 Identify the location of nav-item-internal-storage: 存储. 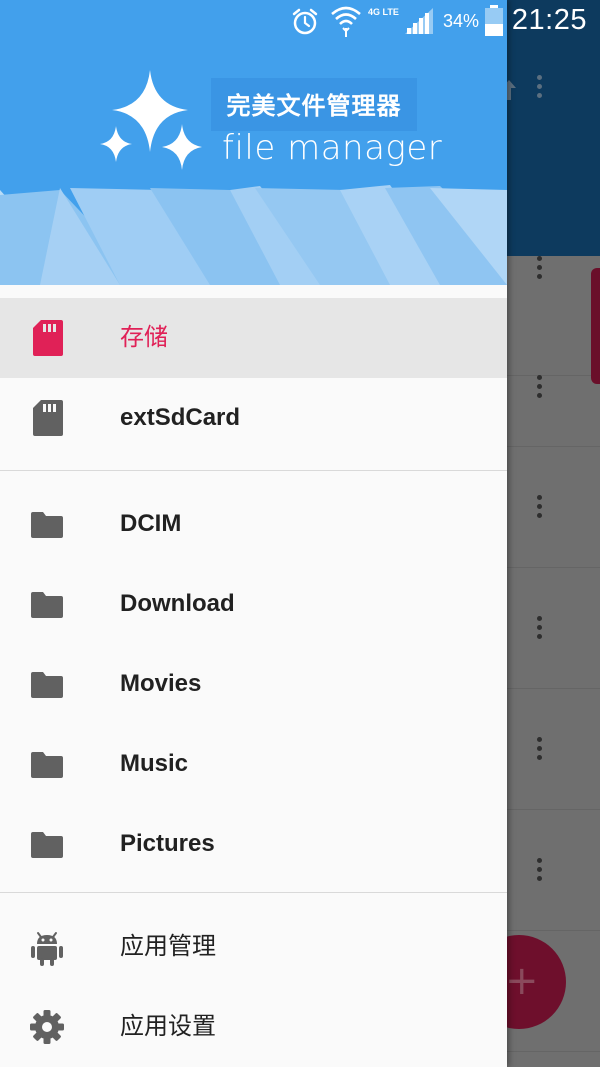
(253, 338).